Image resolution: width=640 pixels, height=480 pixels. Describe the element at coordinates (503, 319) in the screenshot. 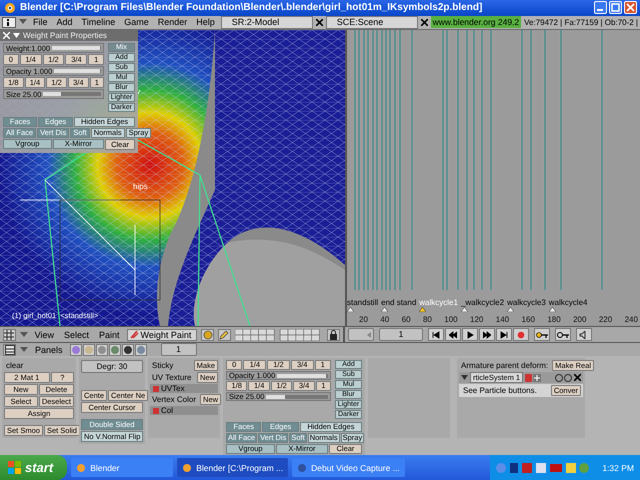

I see `frame-number: 140` at that location.